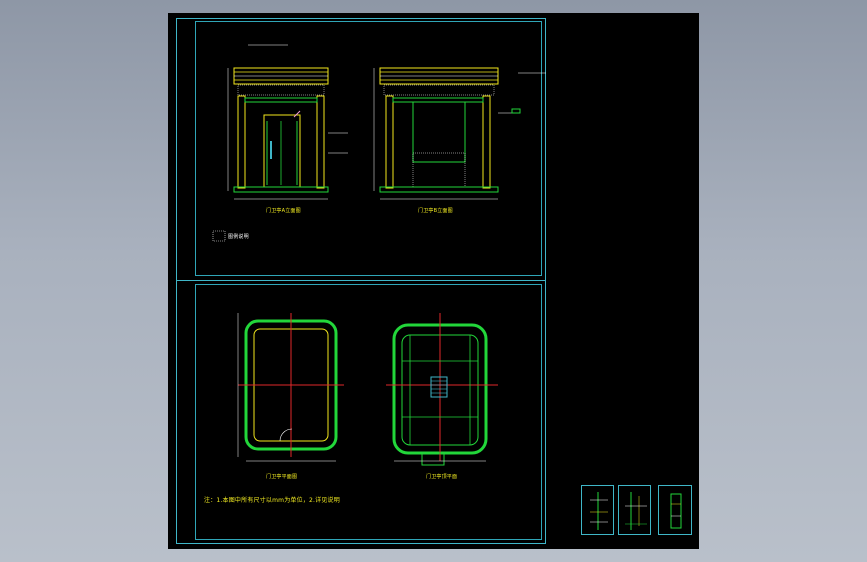 This screenshot has height=562, width=867. What do you see at coordinates (290, 387) in the screenshot?
I see `plan-view` at bounding box center [290, 387].